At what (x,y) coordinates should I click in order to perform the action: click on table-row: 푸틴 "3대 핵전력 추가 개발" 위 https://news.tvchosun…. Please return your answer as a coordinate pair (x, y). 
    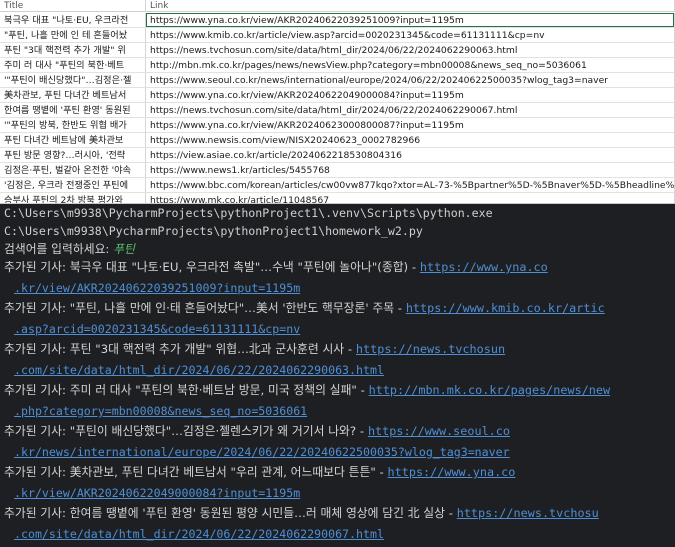
    Looking at the image, I should click on (337, 50).